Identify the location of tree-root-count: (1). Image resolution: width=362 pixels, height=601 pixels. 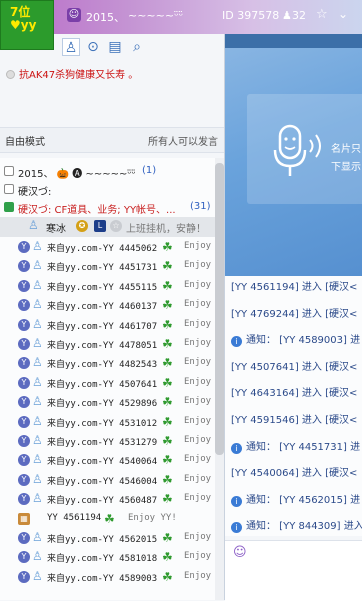
(149, 170).